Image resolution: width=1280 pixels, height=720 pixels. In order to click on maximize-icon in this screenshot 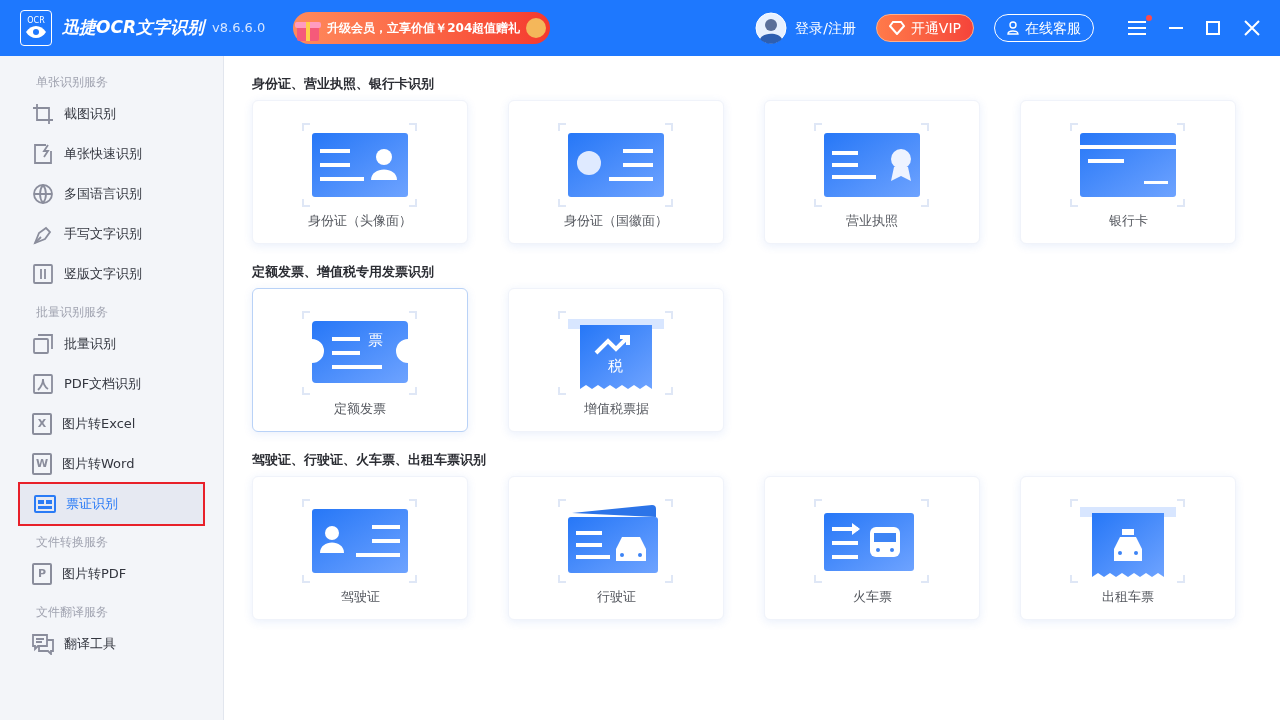, I will do `click(1213, 28)`.